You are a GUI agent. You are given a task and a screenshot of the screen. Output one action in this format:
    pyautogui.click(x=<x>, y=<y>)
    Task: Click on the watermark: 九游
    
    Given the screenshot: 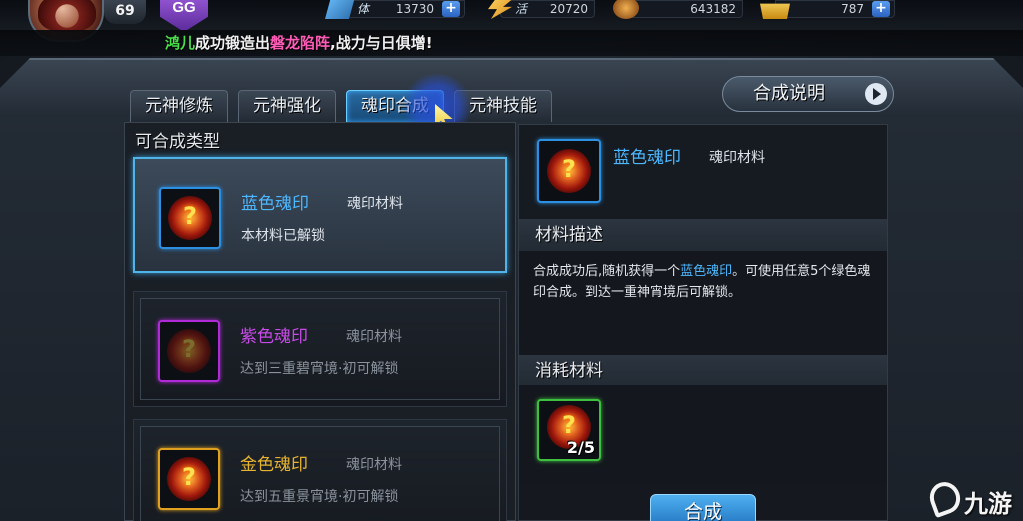 What is the action you would take?
    pyautogui.click(x=974, y=498)
    